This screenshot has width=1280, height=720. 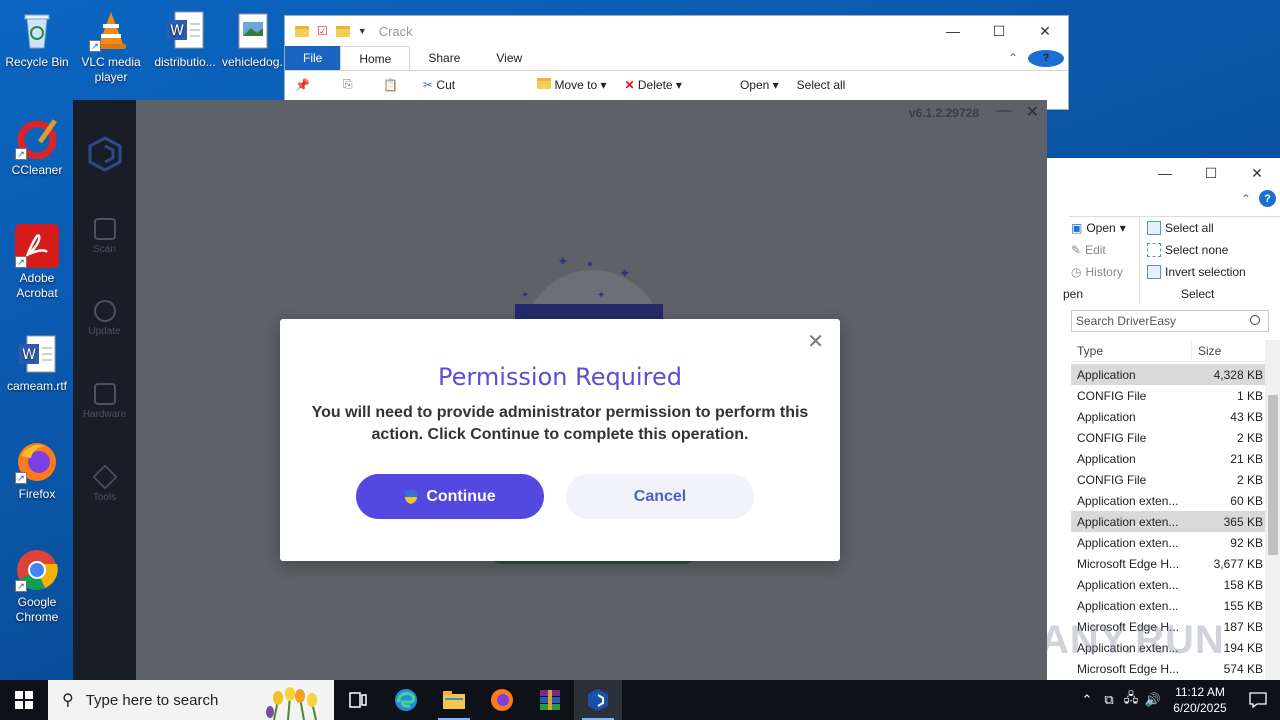 I want to click on file-explorer-icon, so click(x=454, y=700).